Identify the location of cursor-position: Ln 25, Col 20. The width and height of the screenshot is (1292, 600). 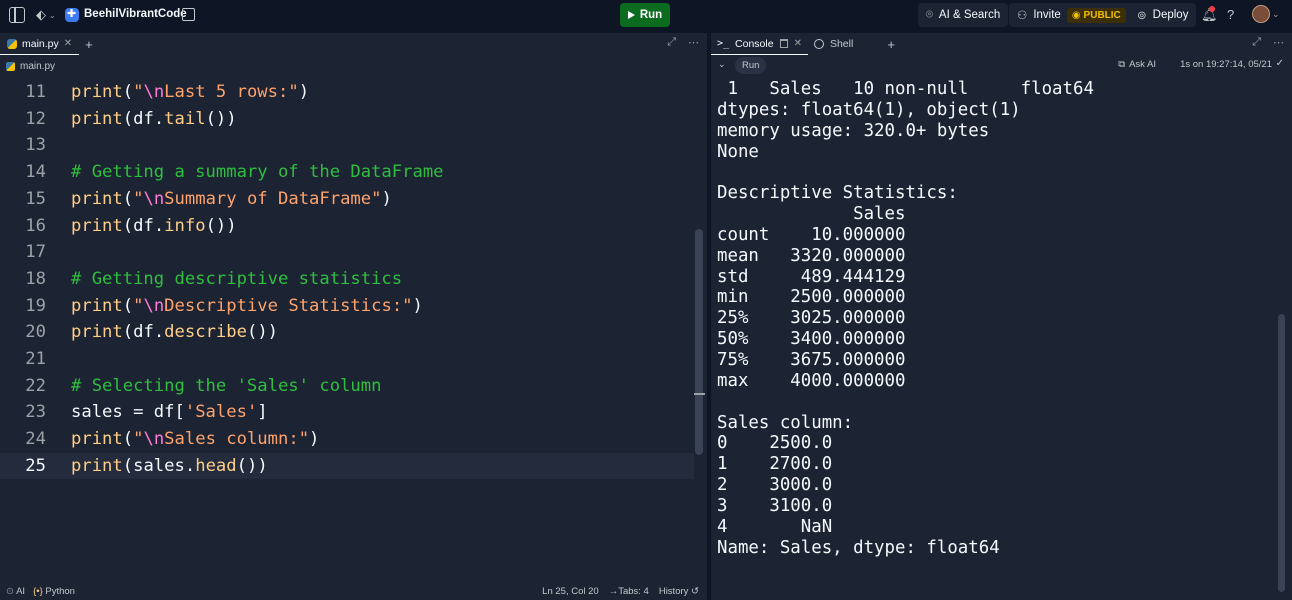
(570, 591).